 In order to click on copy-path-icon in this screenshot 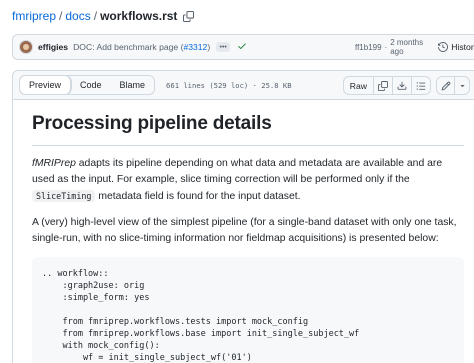, I will do `click(188, 16)`.